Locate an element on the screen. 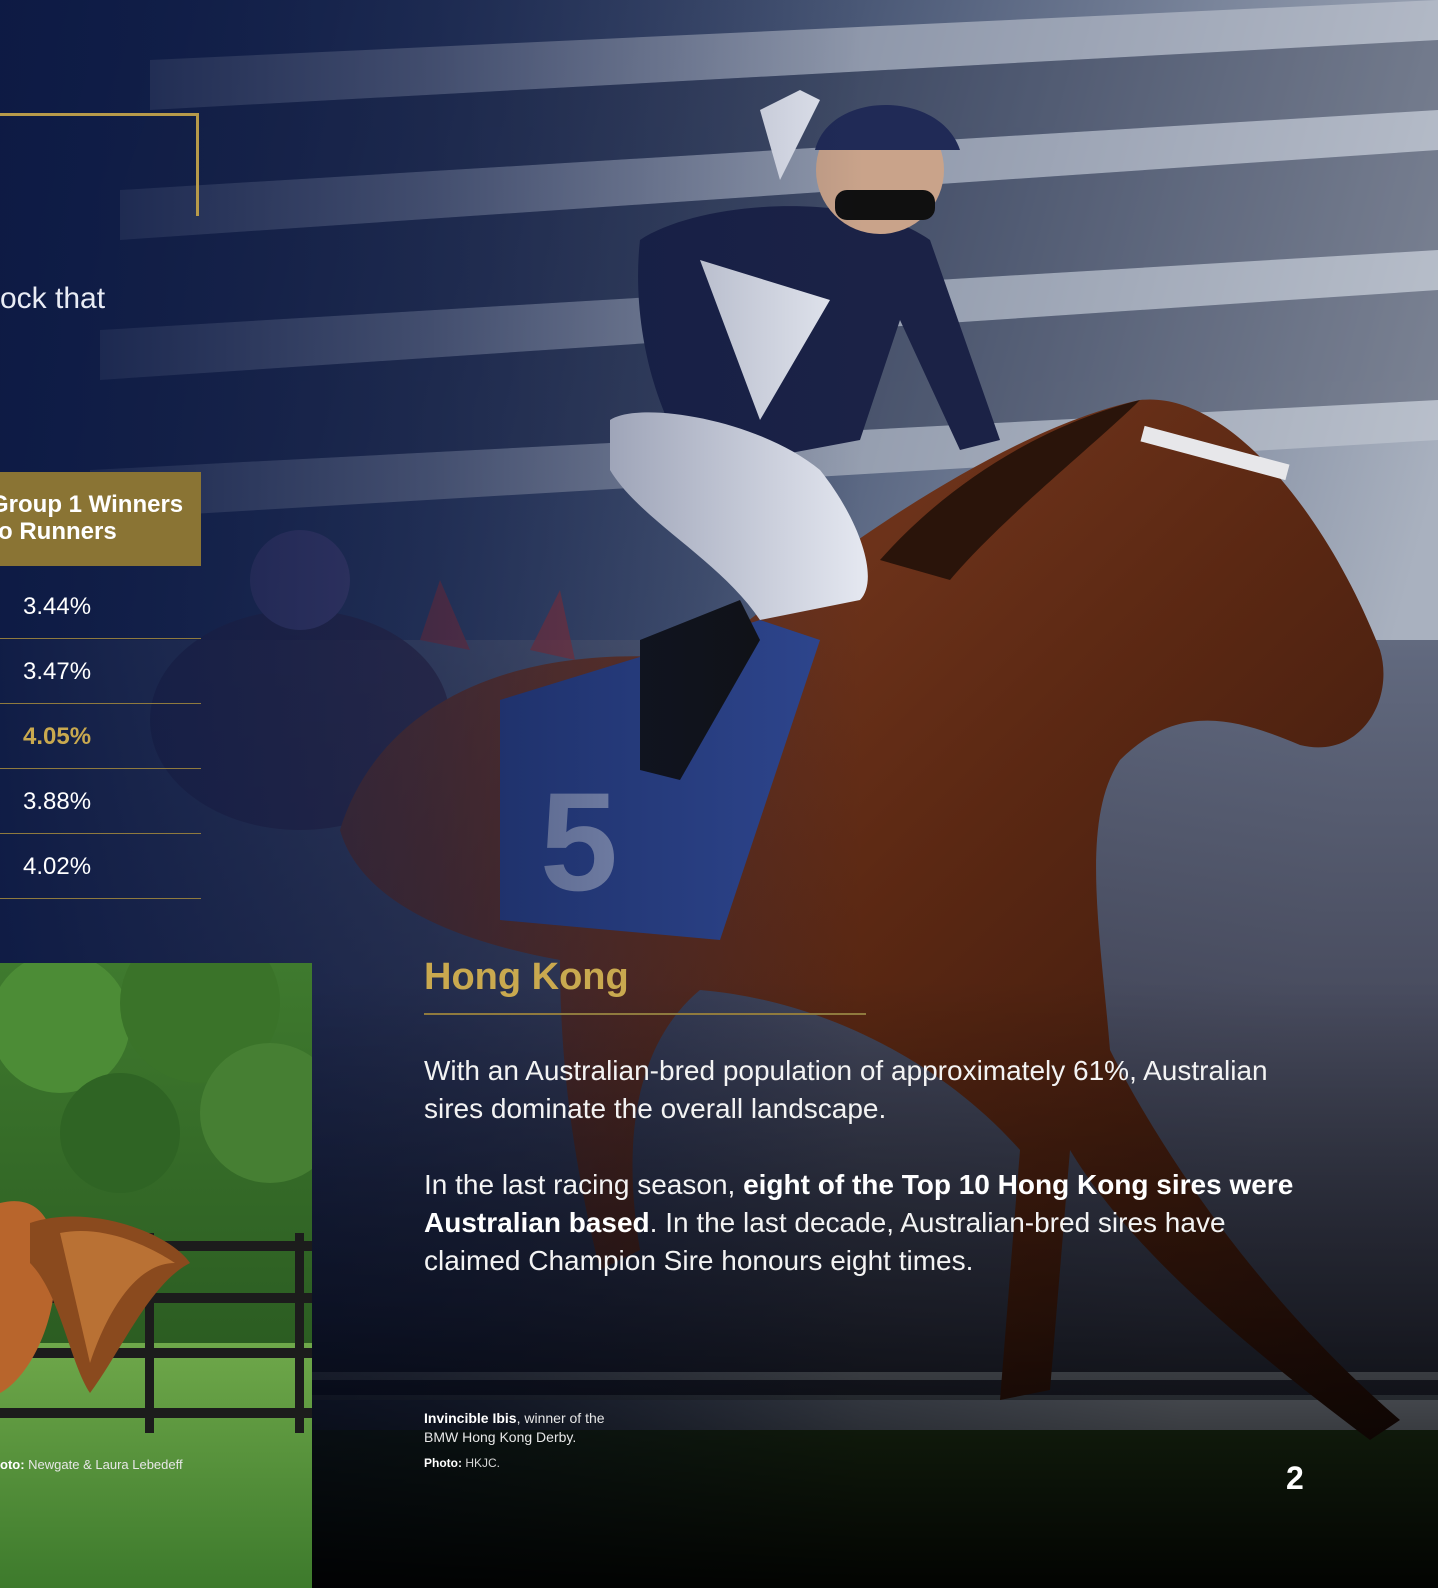 This screenshot has height=1588, width=1438. section-title-hong-kong: Hong Kong is located at coordinates (526, 977).